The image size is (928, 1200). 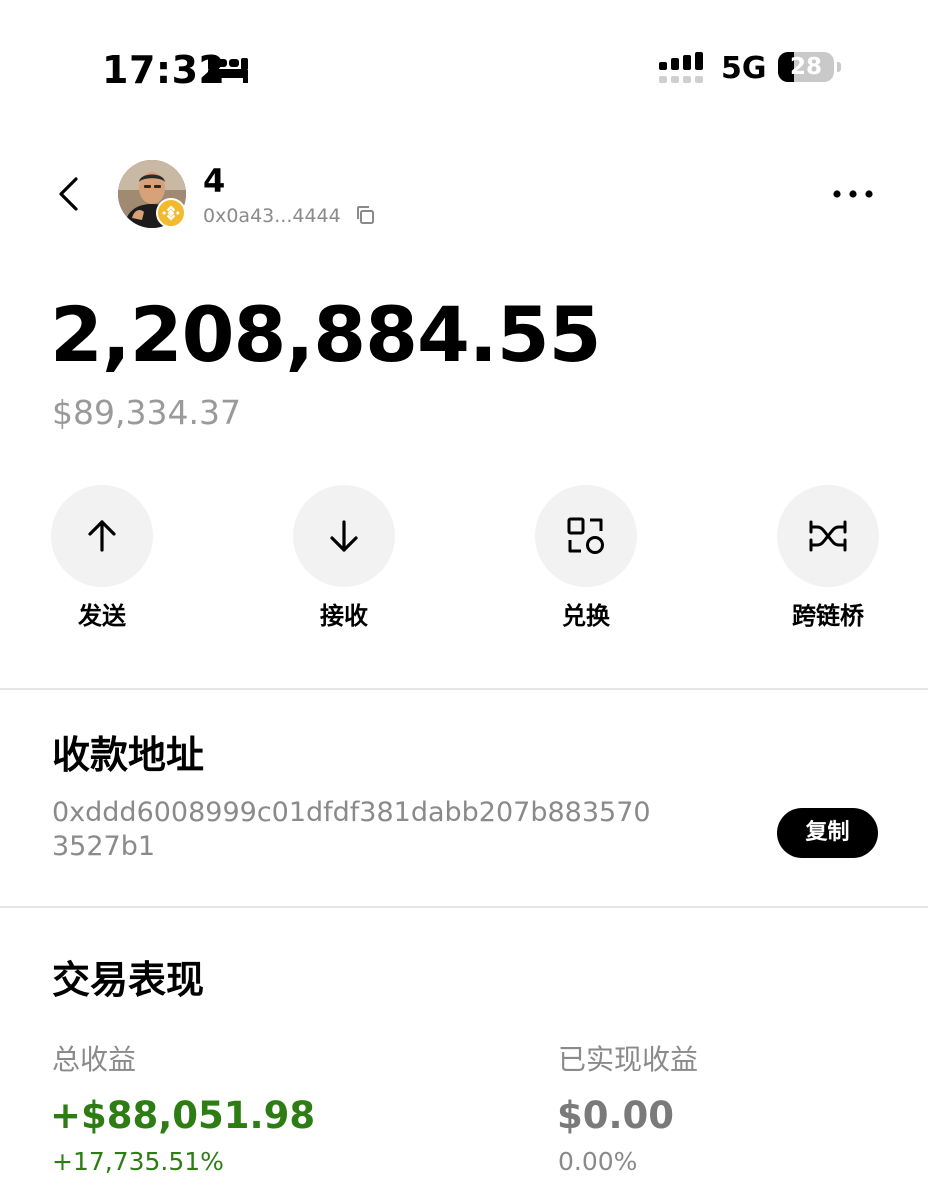 I want to click on status-bar: 17:32 5G 28, so click(x=464, y=70).